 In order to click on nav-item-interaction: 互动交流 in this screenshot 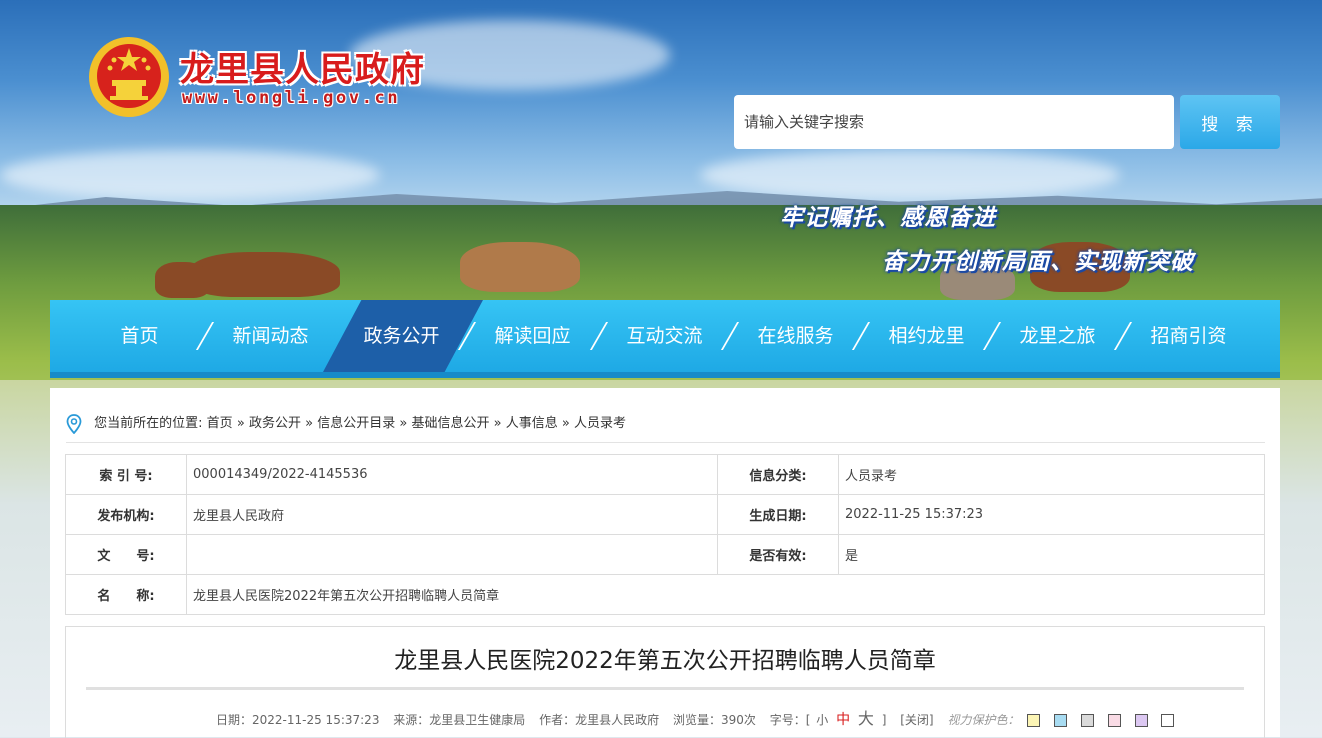, I will do `click(664, 336)`.